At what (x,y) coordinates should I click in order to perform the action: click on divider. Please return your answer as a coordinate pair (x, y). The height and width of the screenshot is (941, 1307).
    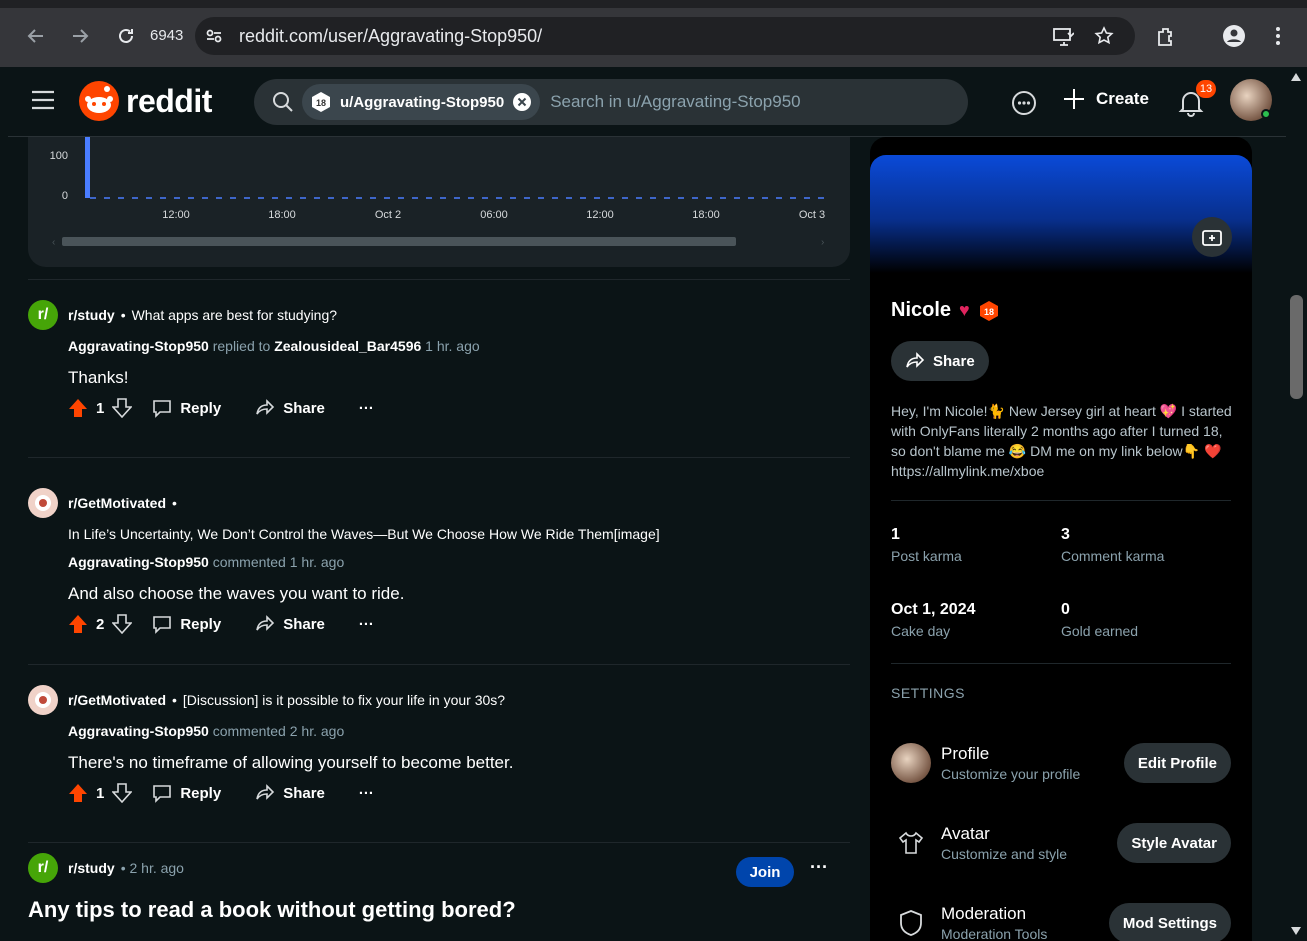
    Looking at the image, I should click on (1061, 500).